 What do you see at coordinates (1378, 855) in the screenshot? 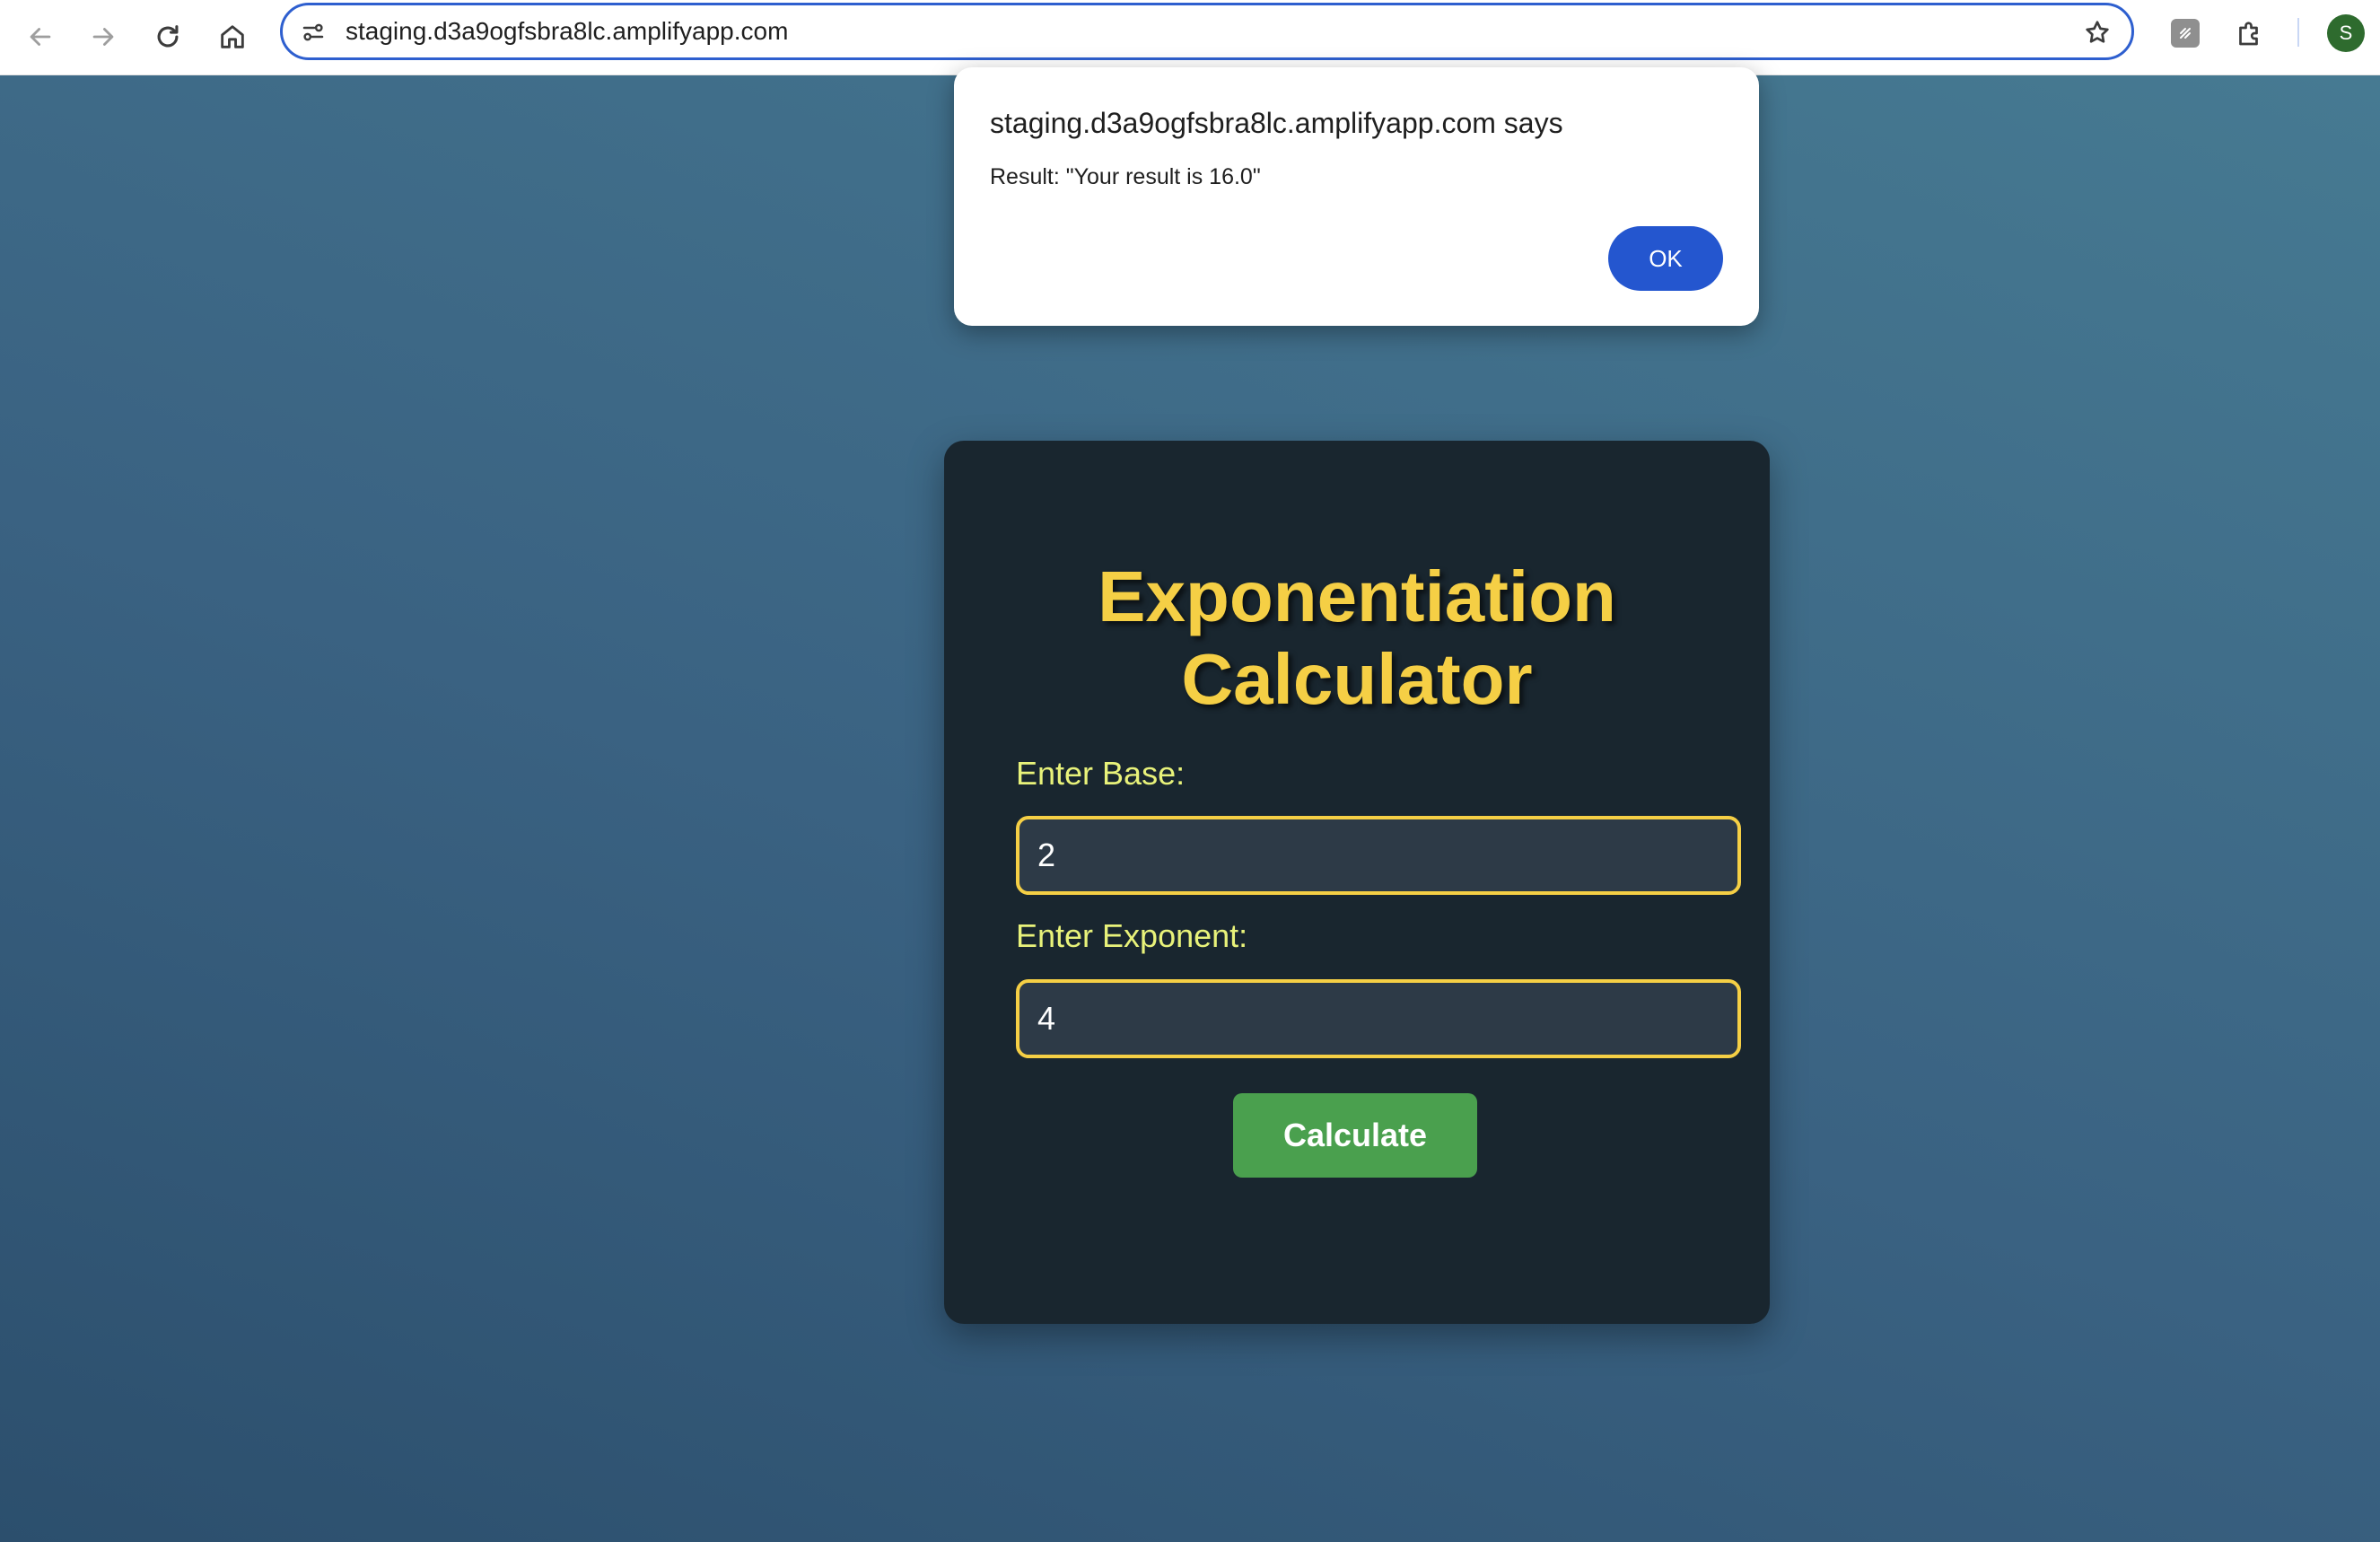
I see `base-input: 2` at bounding box center [1378, 855].